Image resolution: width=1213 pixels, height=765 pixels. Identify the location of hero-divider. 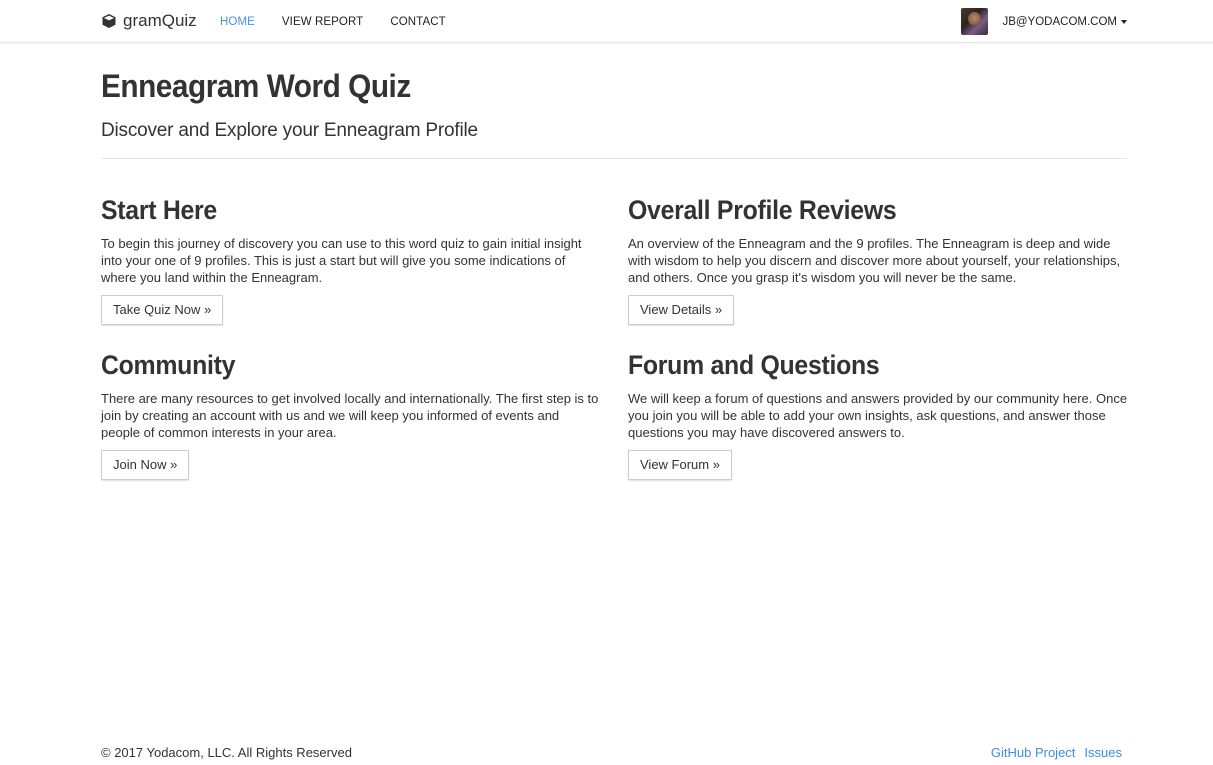
(614, 158).